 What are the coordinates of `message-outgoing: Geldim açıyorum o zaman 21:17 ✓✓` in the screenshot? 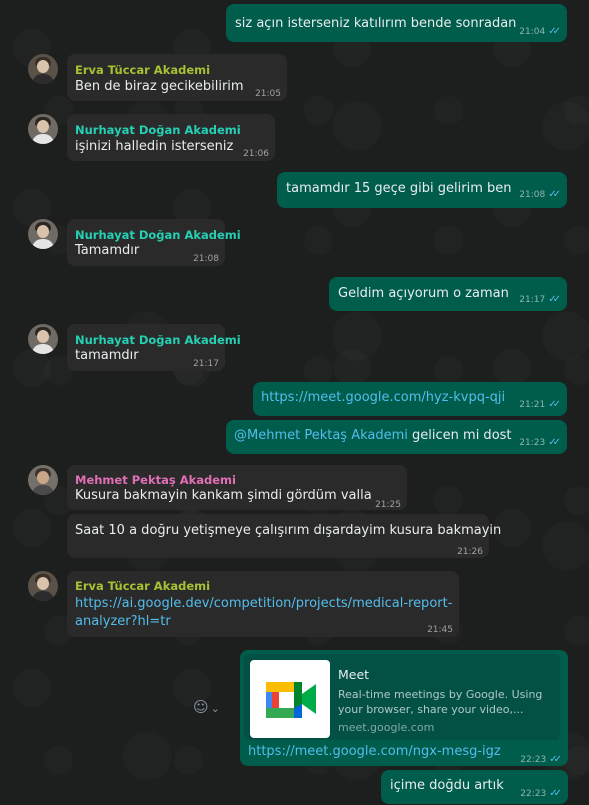 It's located at (448, 294).